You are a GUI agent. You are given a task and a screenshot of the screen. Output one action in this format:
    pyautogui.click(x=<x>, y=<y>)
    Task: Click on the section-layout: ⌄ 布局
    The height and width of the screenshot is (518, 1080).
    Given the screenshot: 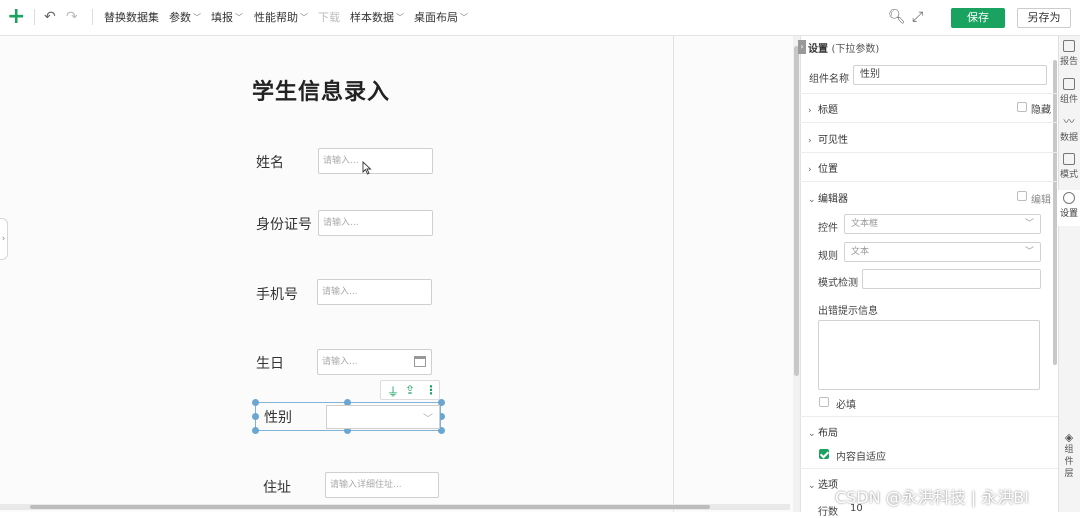 What is the action you would take?
    pyautogui.click(x=823, y=431)
    